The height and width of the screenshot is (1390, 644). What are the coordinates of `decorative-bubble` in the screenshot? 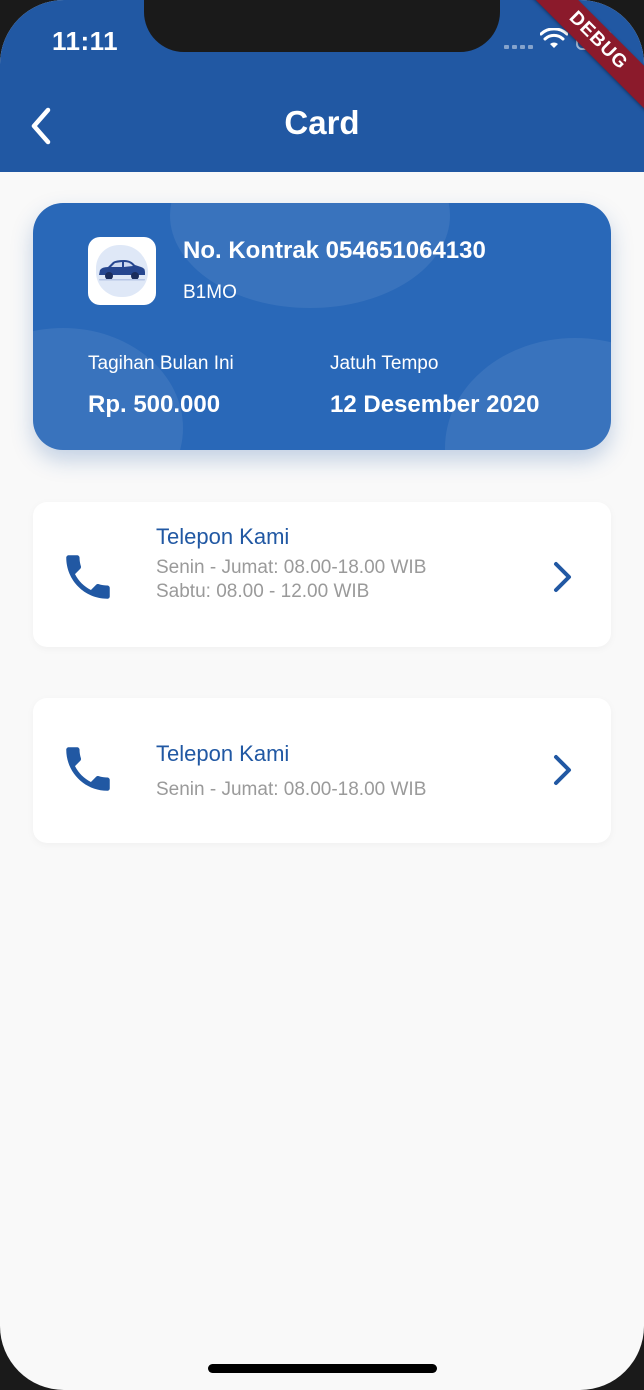 It's located at (108, 389).